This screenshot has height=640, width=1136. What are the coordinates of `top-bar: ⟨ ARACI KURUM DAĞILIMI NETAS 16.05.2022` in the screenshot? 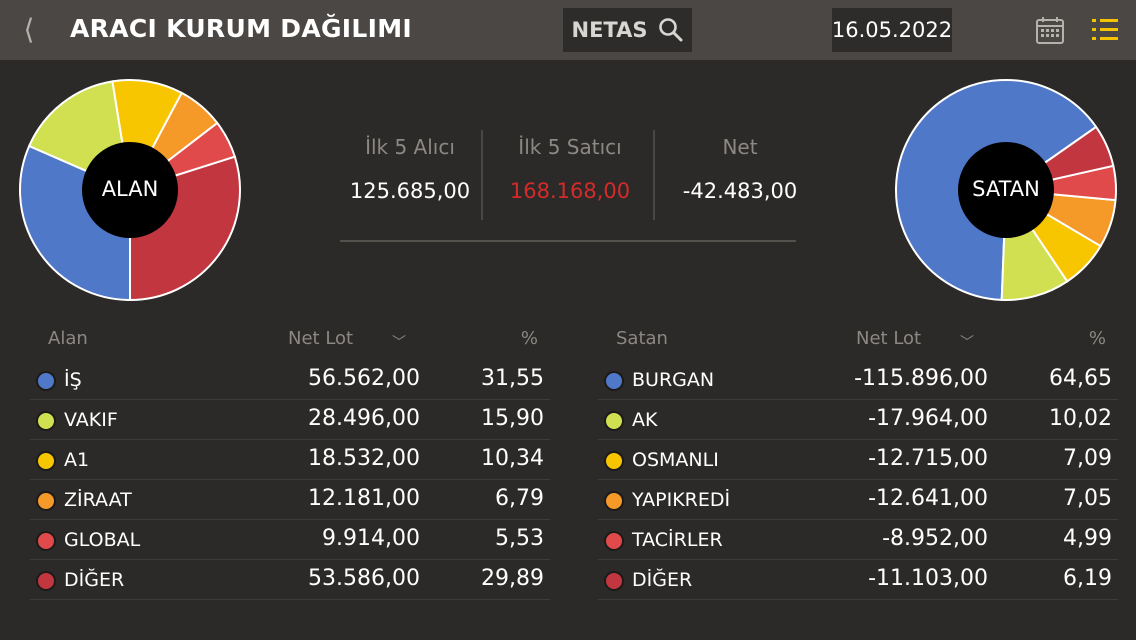 It's located at (568, 30).